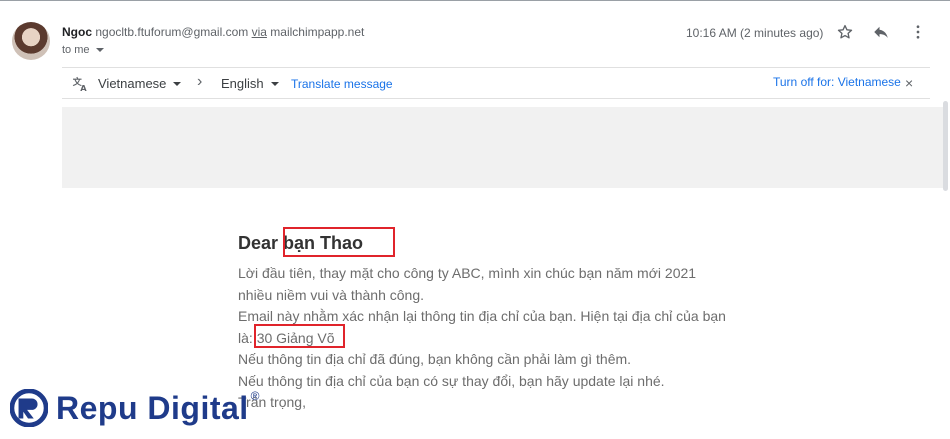 Image resolution: width=950 pixels, height=439 pixels. What do you see at coordinates (245, 337) in the screenshot?
I see `address-prefix: là:` at bounding box center [245, 337].